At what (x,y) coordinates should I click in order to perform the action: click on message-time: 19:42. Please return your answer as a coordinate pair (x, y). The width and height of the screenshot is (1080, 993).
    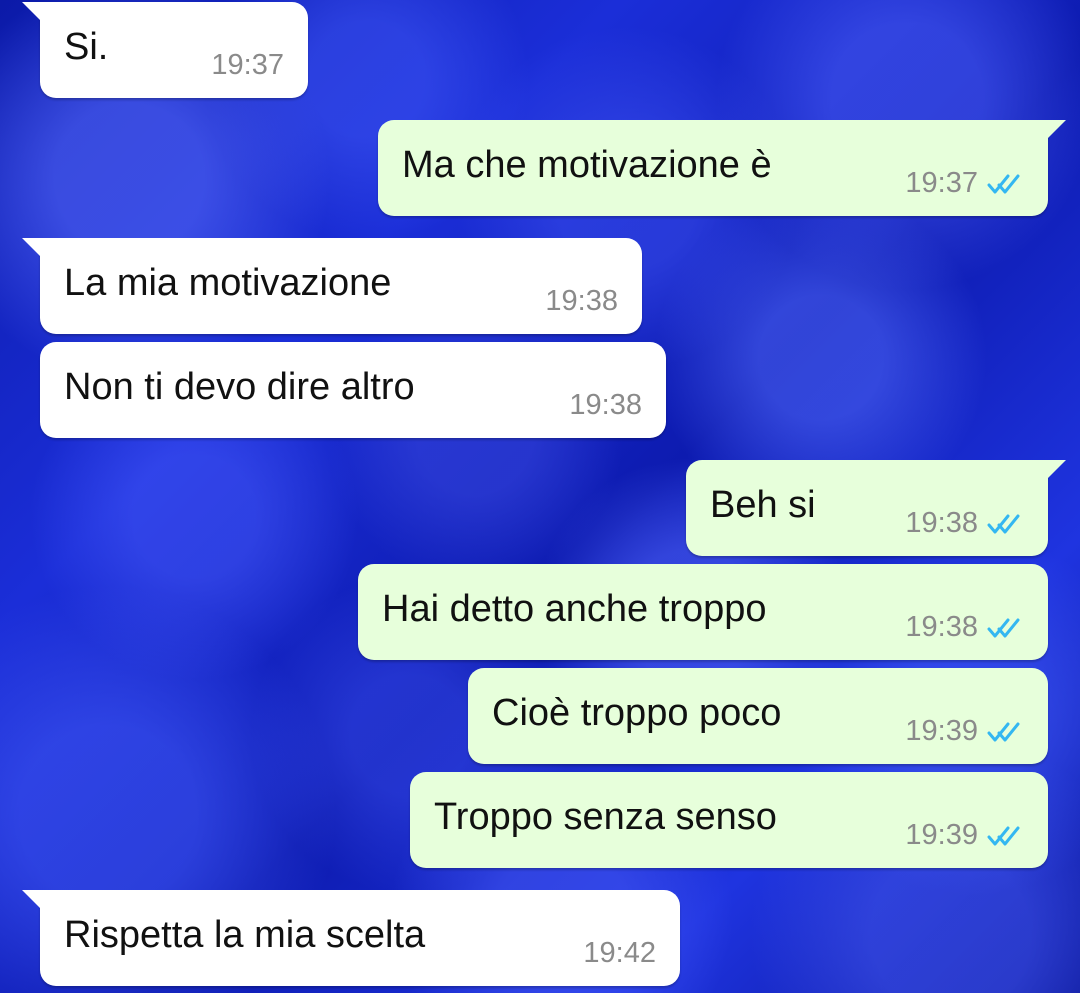
    Looking at the image, I should click on (619, 953).